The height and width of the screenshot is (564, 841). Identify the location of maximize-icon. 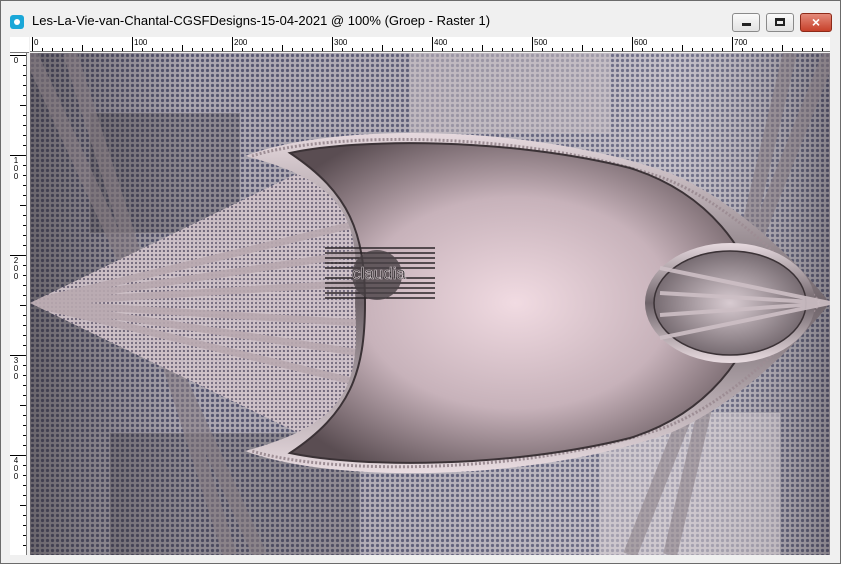
(780, 22).